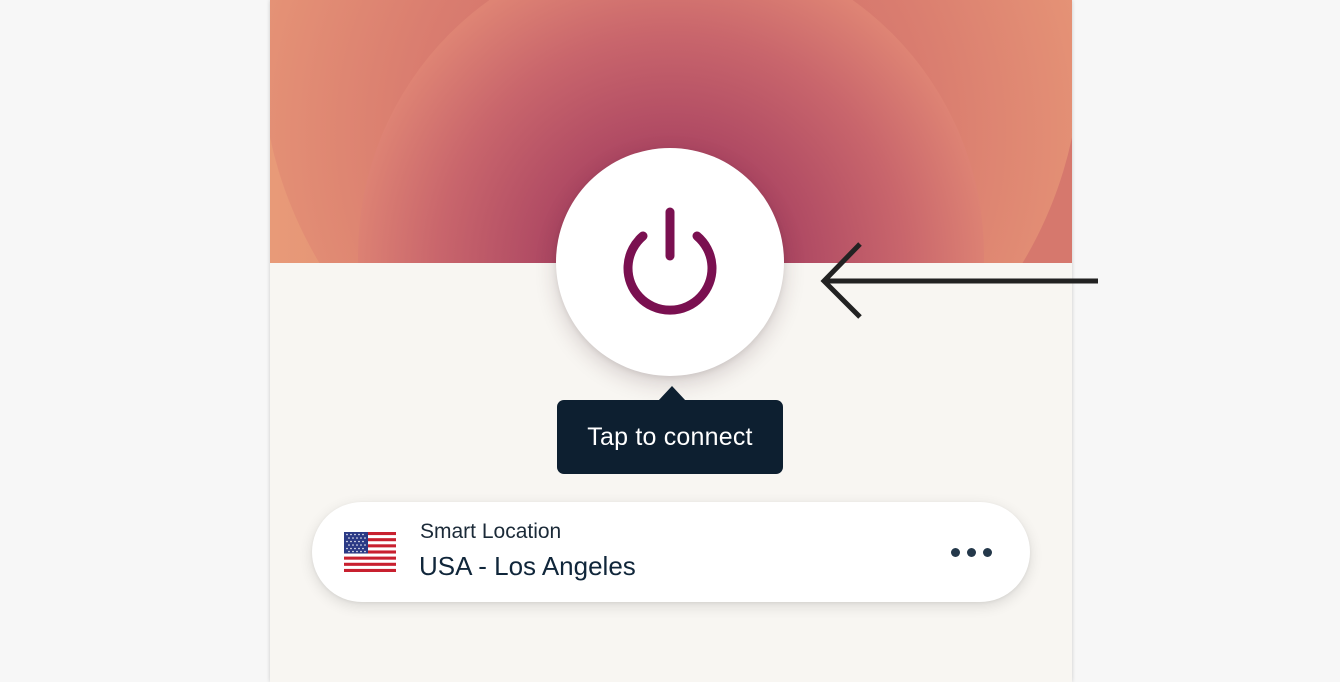  I want to click on location-type-label: Smart Location, so click(491, 531).